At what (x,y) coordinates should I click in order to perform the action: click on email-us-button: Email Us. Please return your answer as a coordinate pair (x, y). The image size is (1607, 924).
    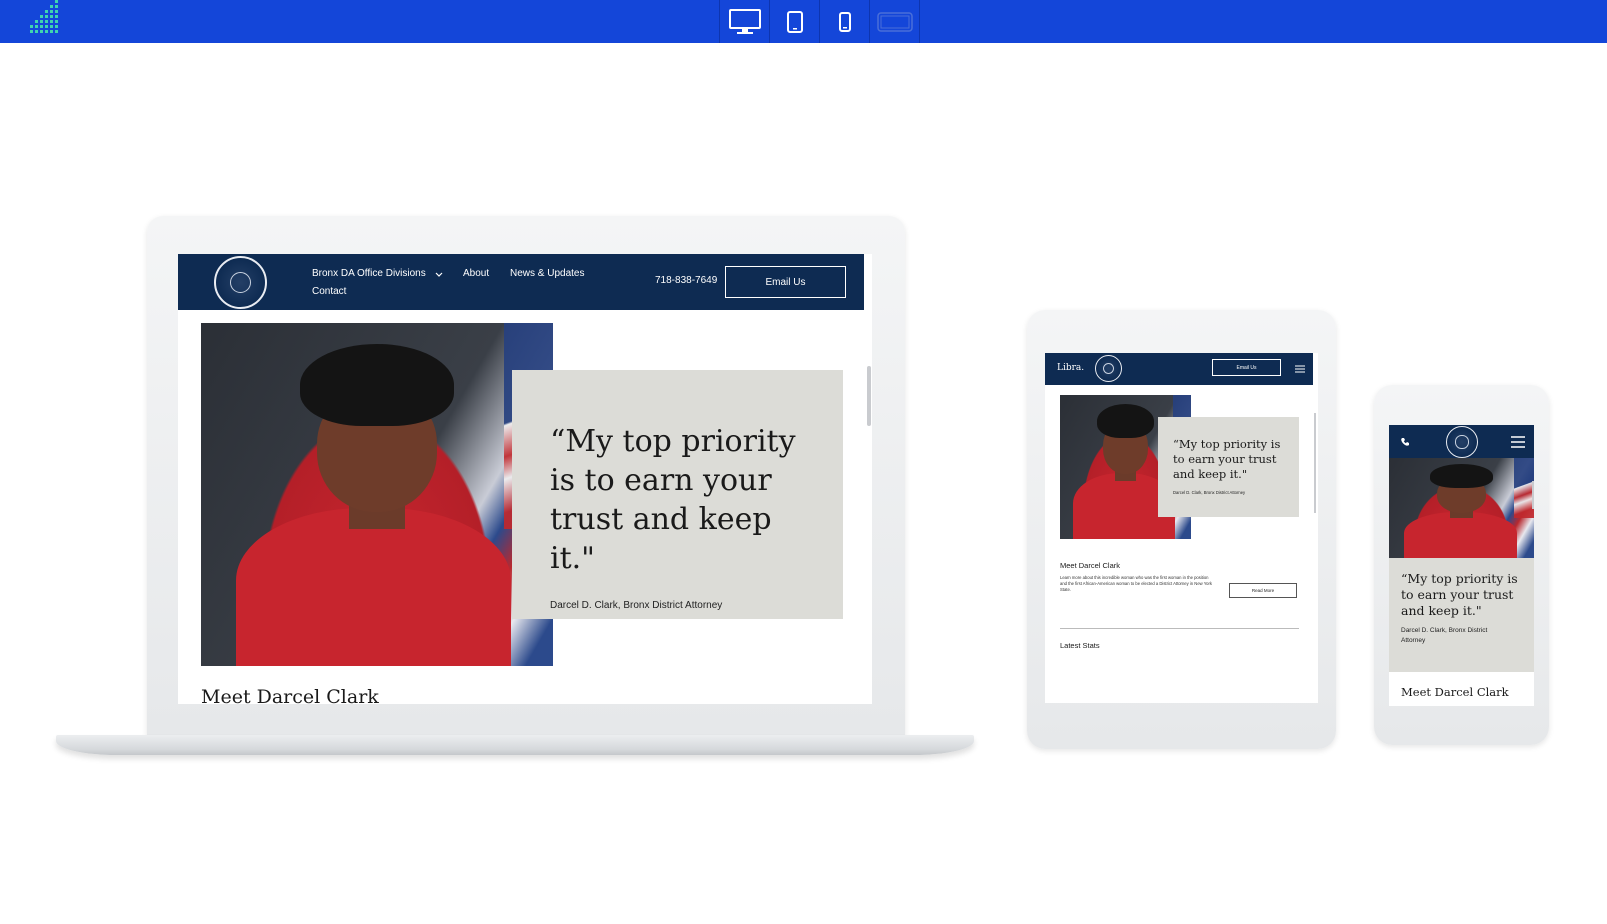
    Looking at the image, I should click on (785, 282).